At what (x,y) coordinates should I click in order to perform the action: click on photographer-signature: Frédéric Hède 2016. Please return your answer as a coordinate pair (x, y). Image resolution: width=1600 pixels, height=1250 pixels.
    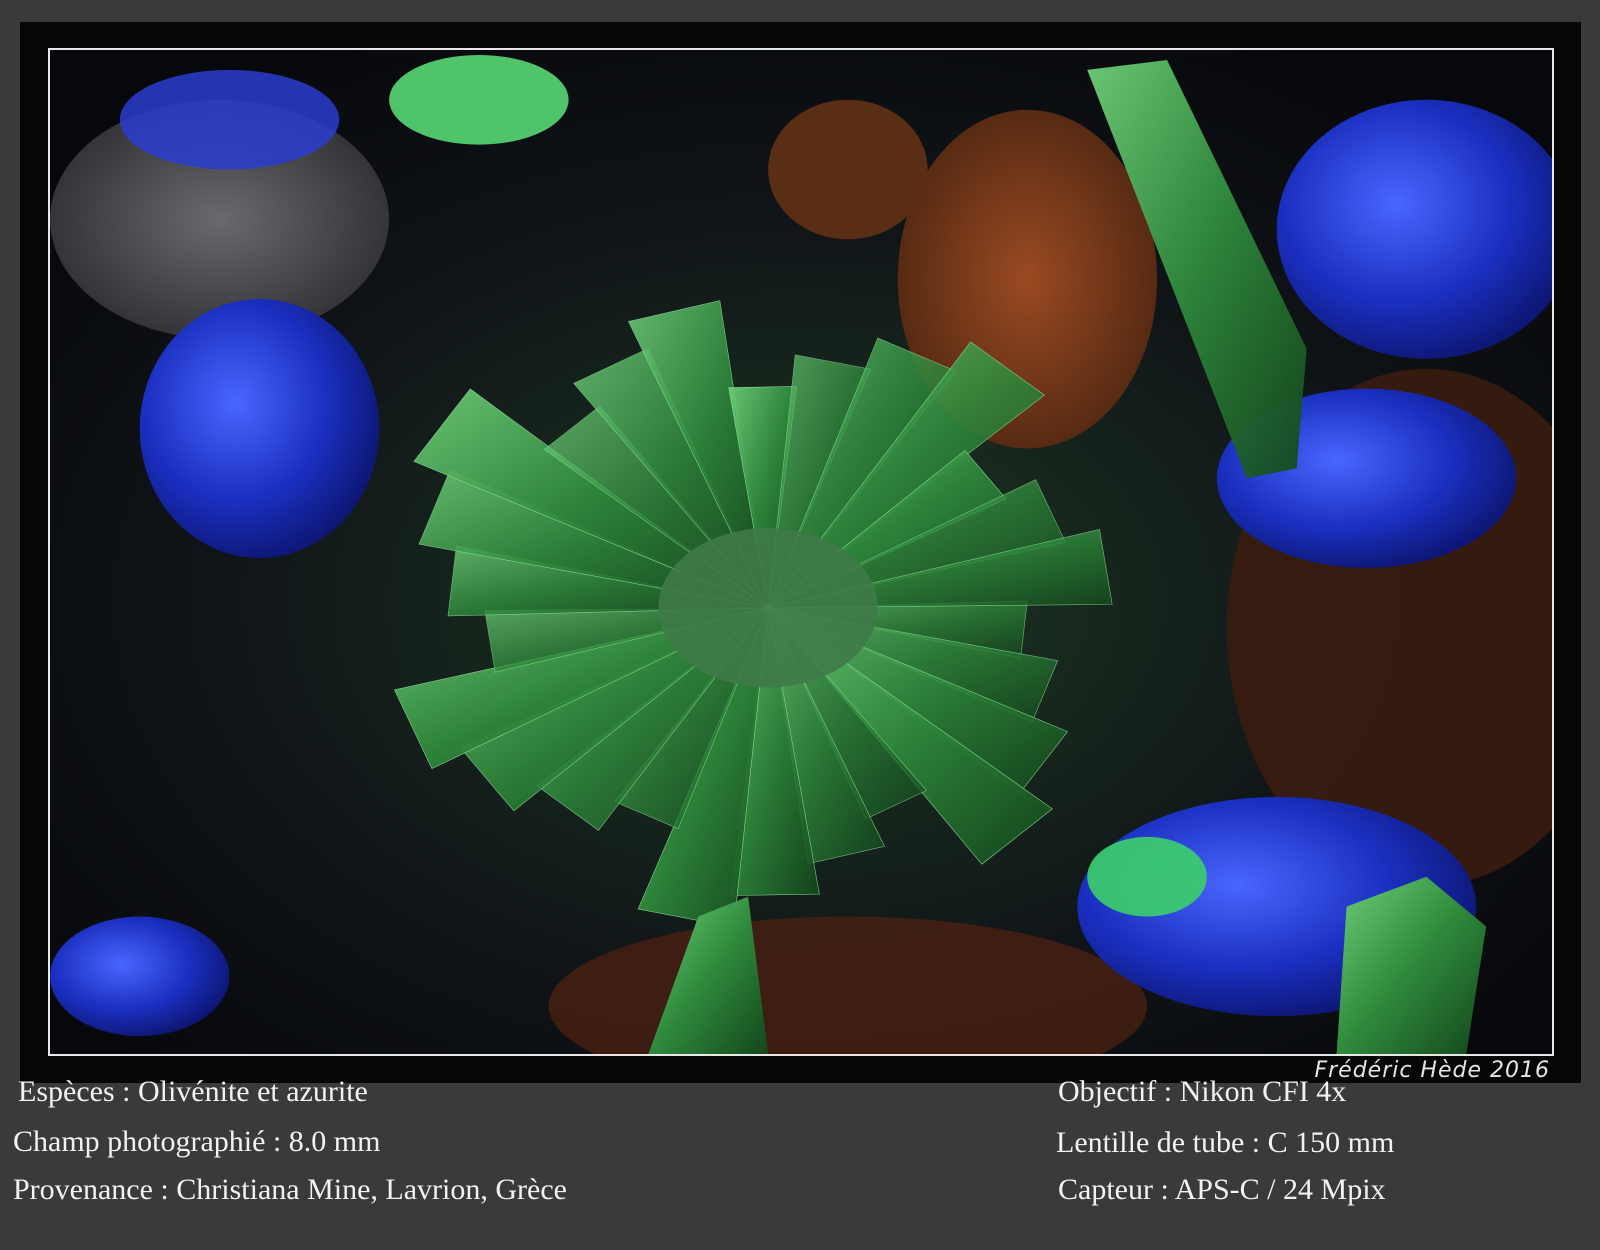
    Looking at the image, I should click on (1432, 1070).